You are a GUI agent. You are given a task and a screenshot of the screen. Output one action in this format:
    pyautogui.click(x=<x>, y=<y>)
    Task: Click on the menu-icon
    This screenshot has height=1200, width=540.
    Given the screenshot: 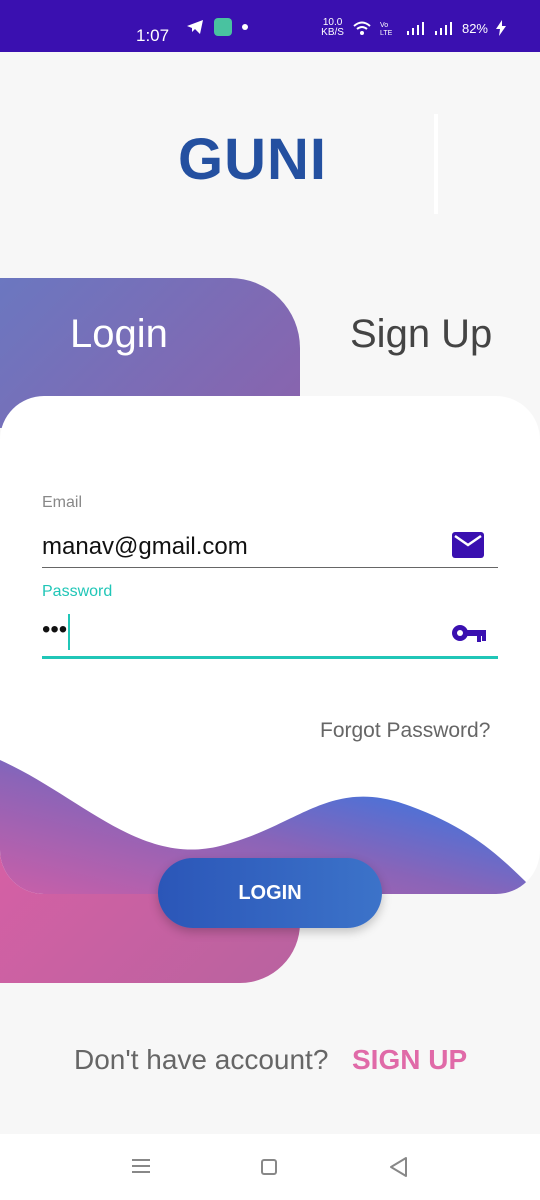 What is the action you would take?
    pyautogui.click(x=141, y=1166)
    